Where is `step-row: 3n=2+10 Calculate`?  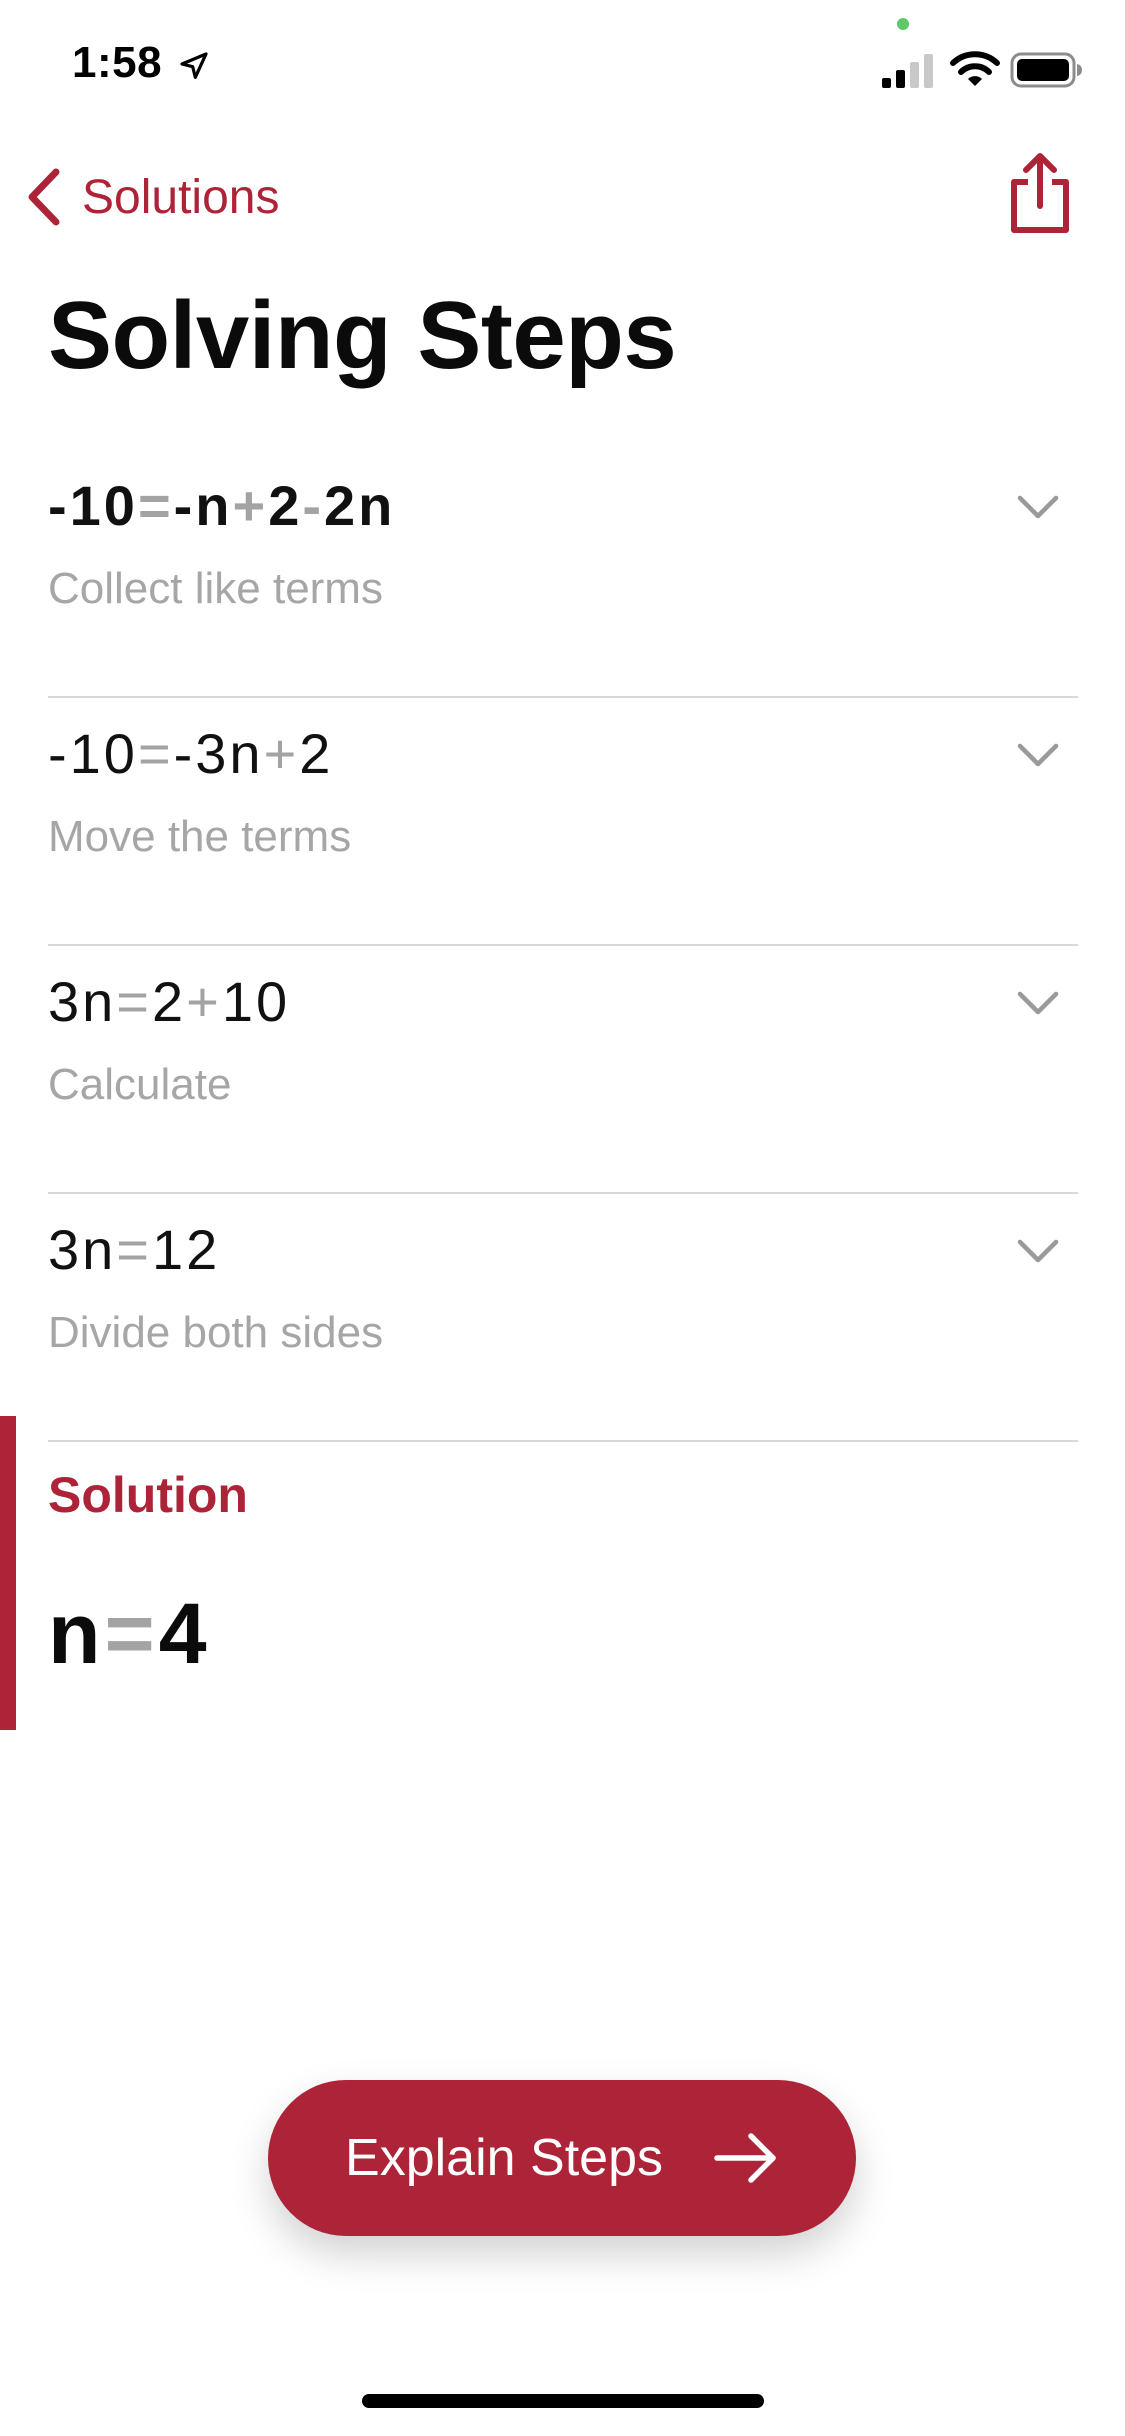
step-row: 3n=2+10 Calculate is located at coordinates (563, 1070).